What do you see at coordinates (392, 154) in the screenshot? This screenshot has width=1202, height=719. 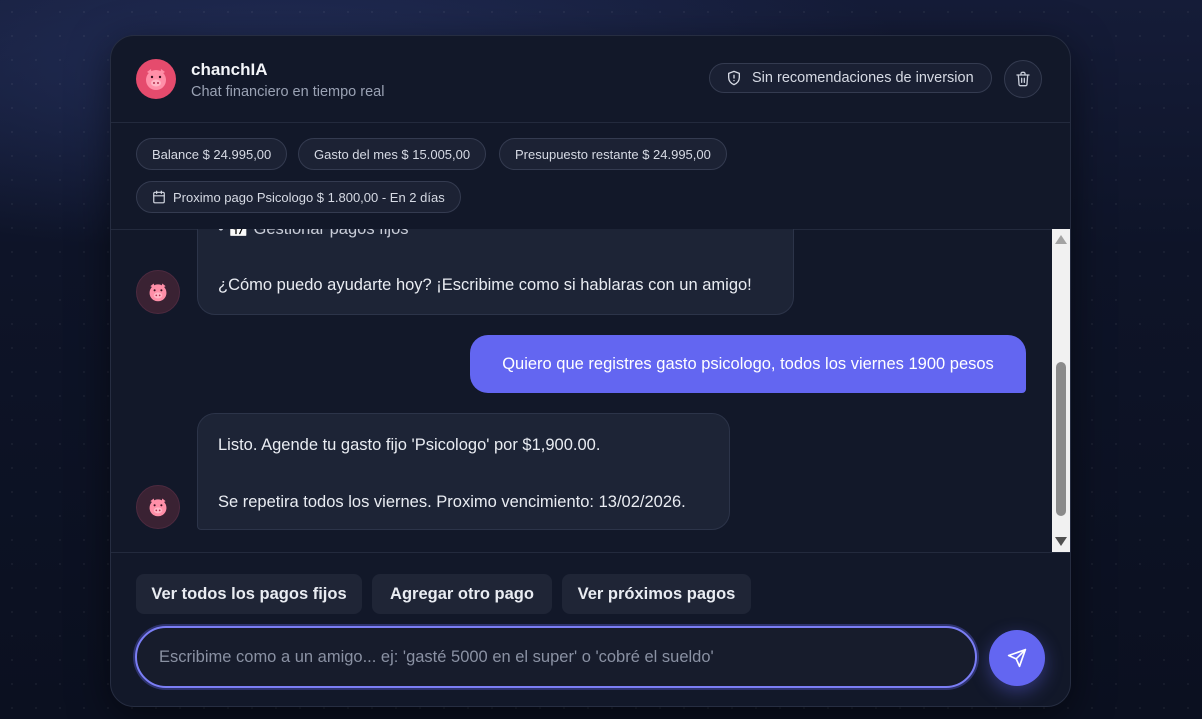 I see `month-spend-chip: Gasto del mes $ 15.005,00` at bounding box center [392, 154].